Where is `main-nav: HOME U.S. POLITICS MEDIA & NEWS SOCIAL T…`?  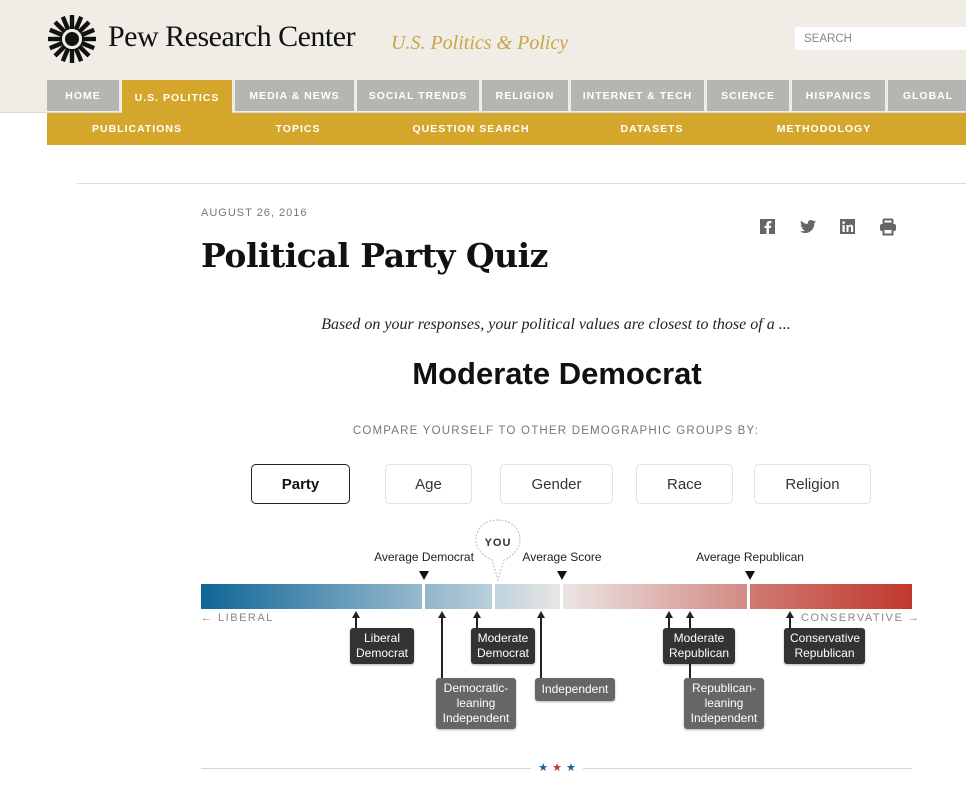 main-nav: HOME U.S. POLITICS MEDIA & NEWS SOCIAL T… is located at coordinates (506, 97).